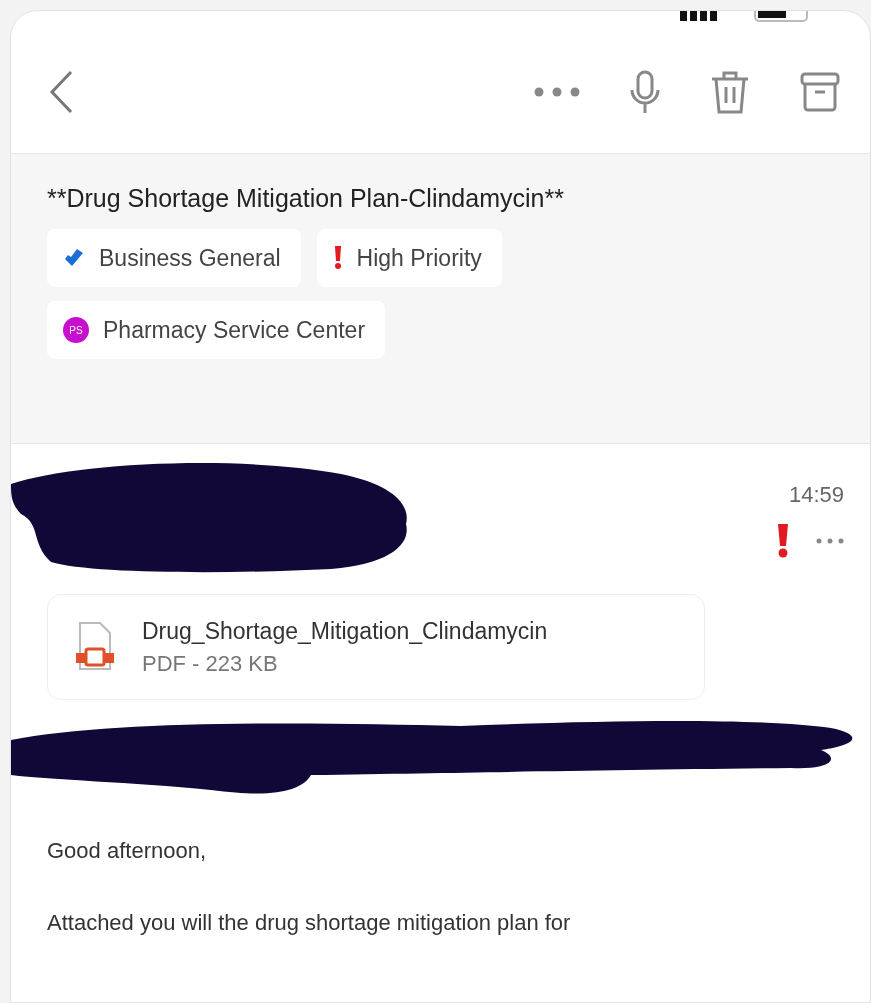  I want to click on body-text: Good afternoon,, so click(127, 851).